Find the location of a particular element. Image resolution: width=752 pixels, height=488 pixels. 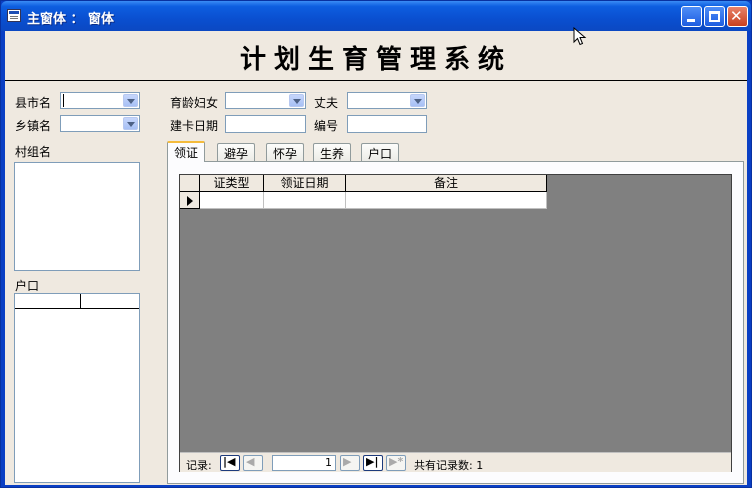

window-title: 主窗体 ： 窗体 is located at coordinates (71, 19).